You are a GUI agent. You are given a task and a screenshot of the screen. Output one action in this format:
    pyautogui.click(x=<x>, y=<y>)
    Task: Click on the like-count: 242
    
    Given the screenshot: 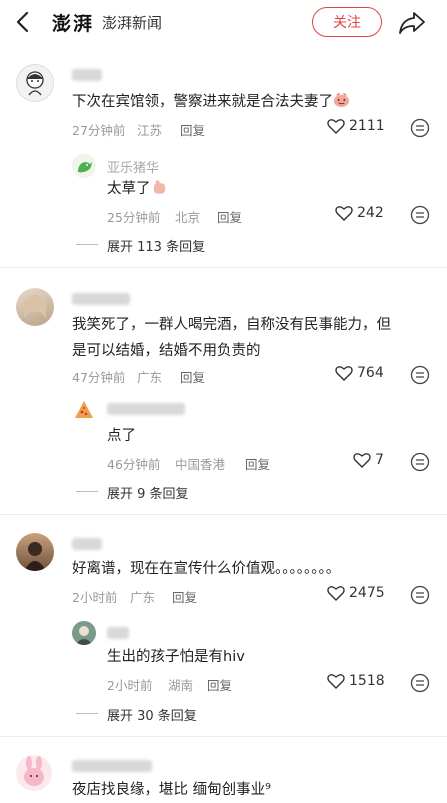 What is the action you would take?
    pyautogui.click(x=370, y=213)
    